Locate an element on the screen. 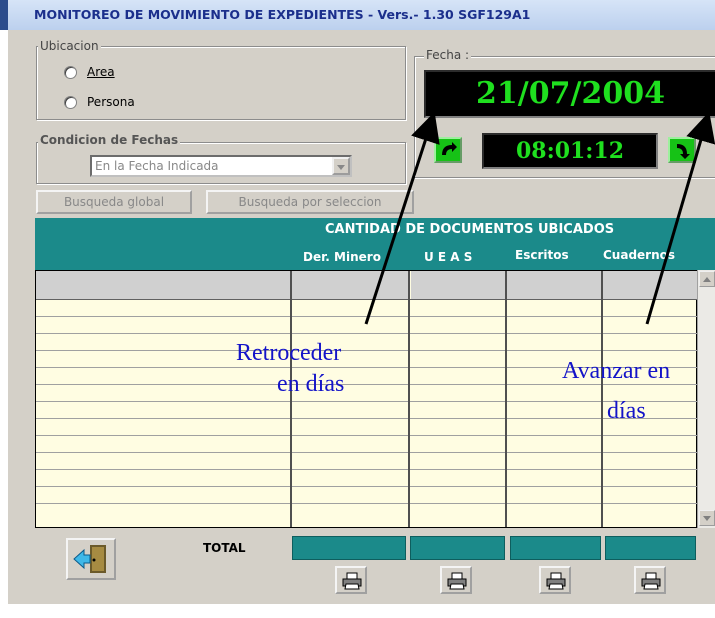 The height and width of the screenshot is (618, 715). annotation-avanzar-line2: días is located at coordinates (626, 411).